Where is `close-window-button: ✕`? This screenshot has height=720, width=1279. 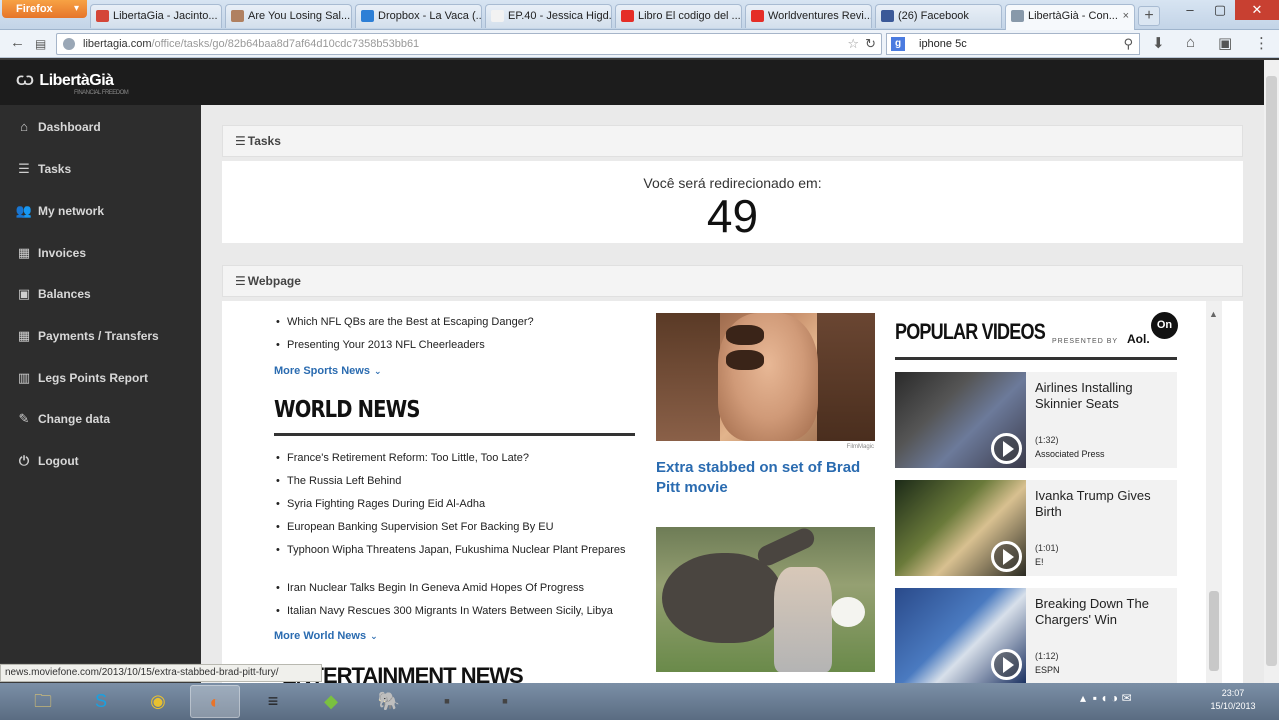 close-window-button: ✕ is located at coordinates (1257, 10).